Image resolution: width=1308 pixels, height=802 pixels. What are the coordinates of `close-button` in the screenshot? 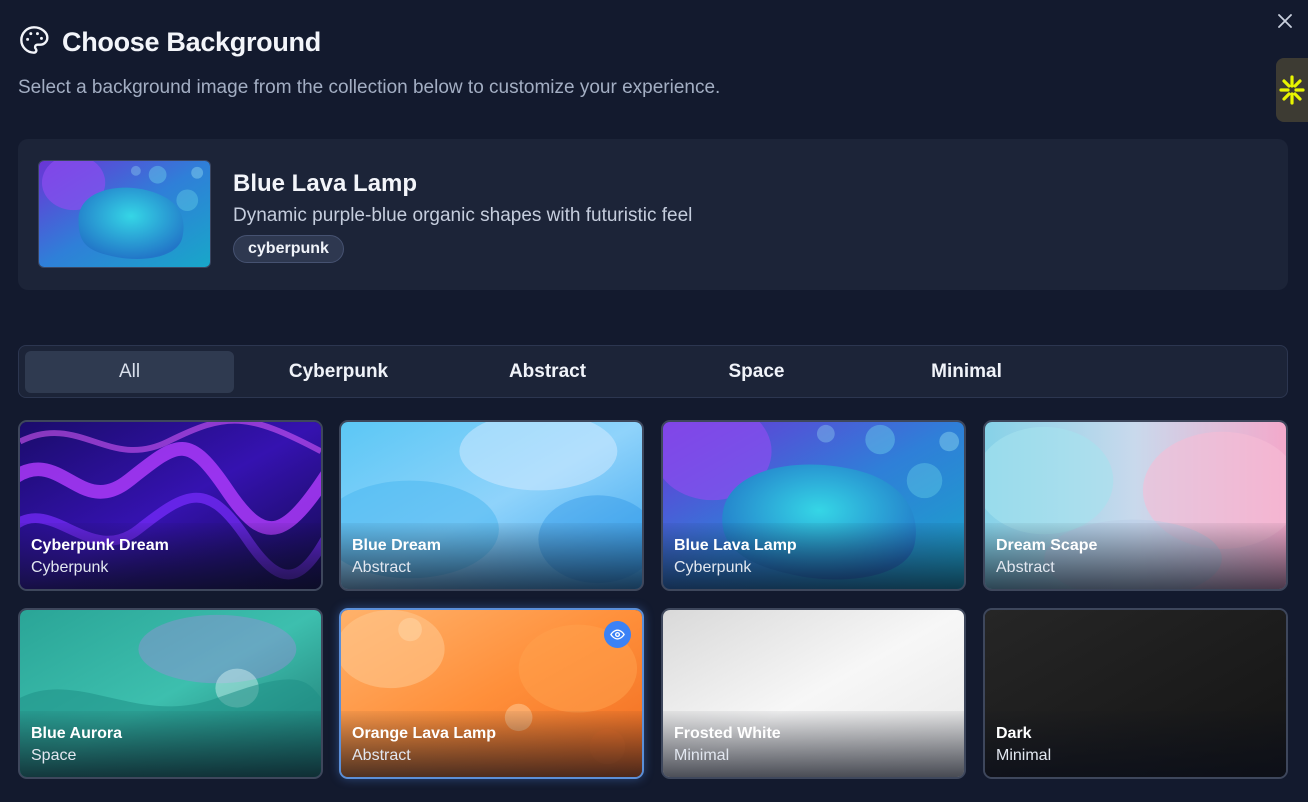 It's located at (1285, 21).